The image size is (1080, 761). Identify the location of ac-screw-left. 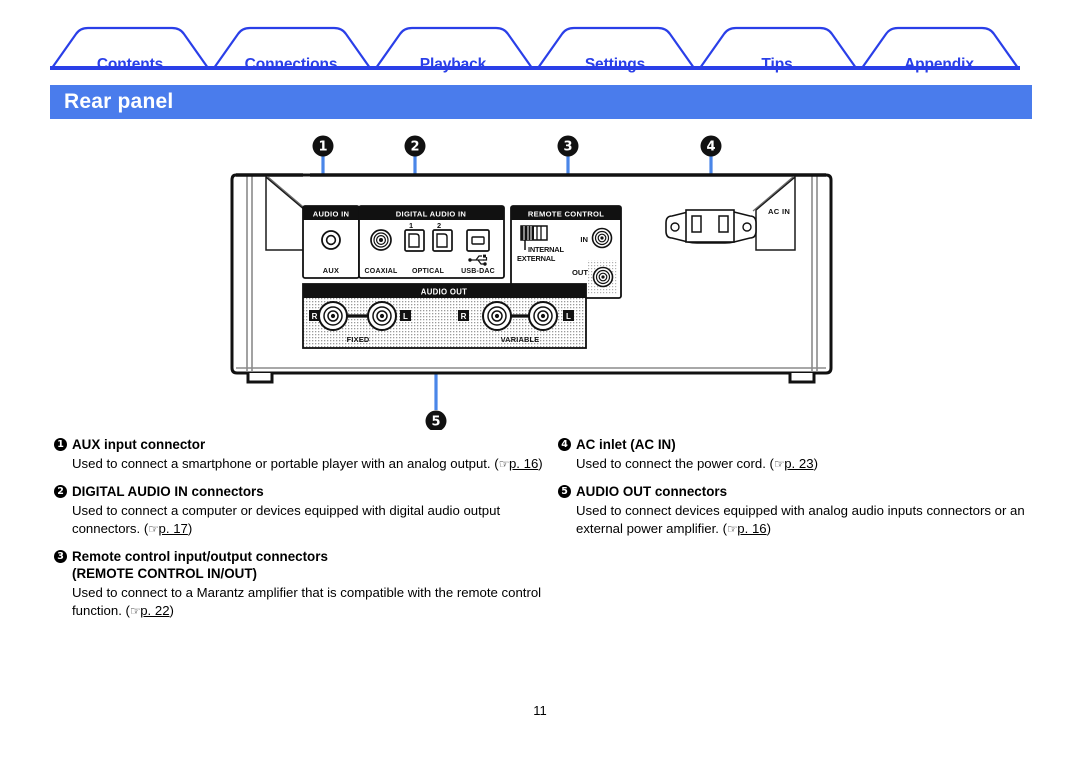
(675, 227).